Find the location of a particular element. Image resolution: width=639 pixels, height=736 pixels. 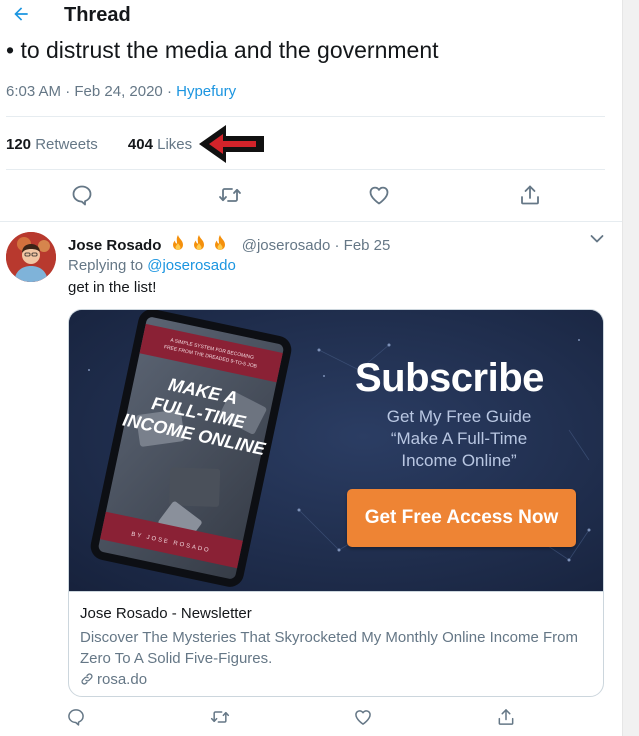

reply-header: Jose Rosado @joserosado · Feb 25 is located at coordinates (229, 245).